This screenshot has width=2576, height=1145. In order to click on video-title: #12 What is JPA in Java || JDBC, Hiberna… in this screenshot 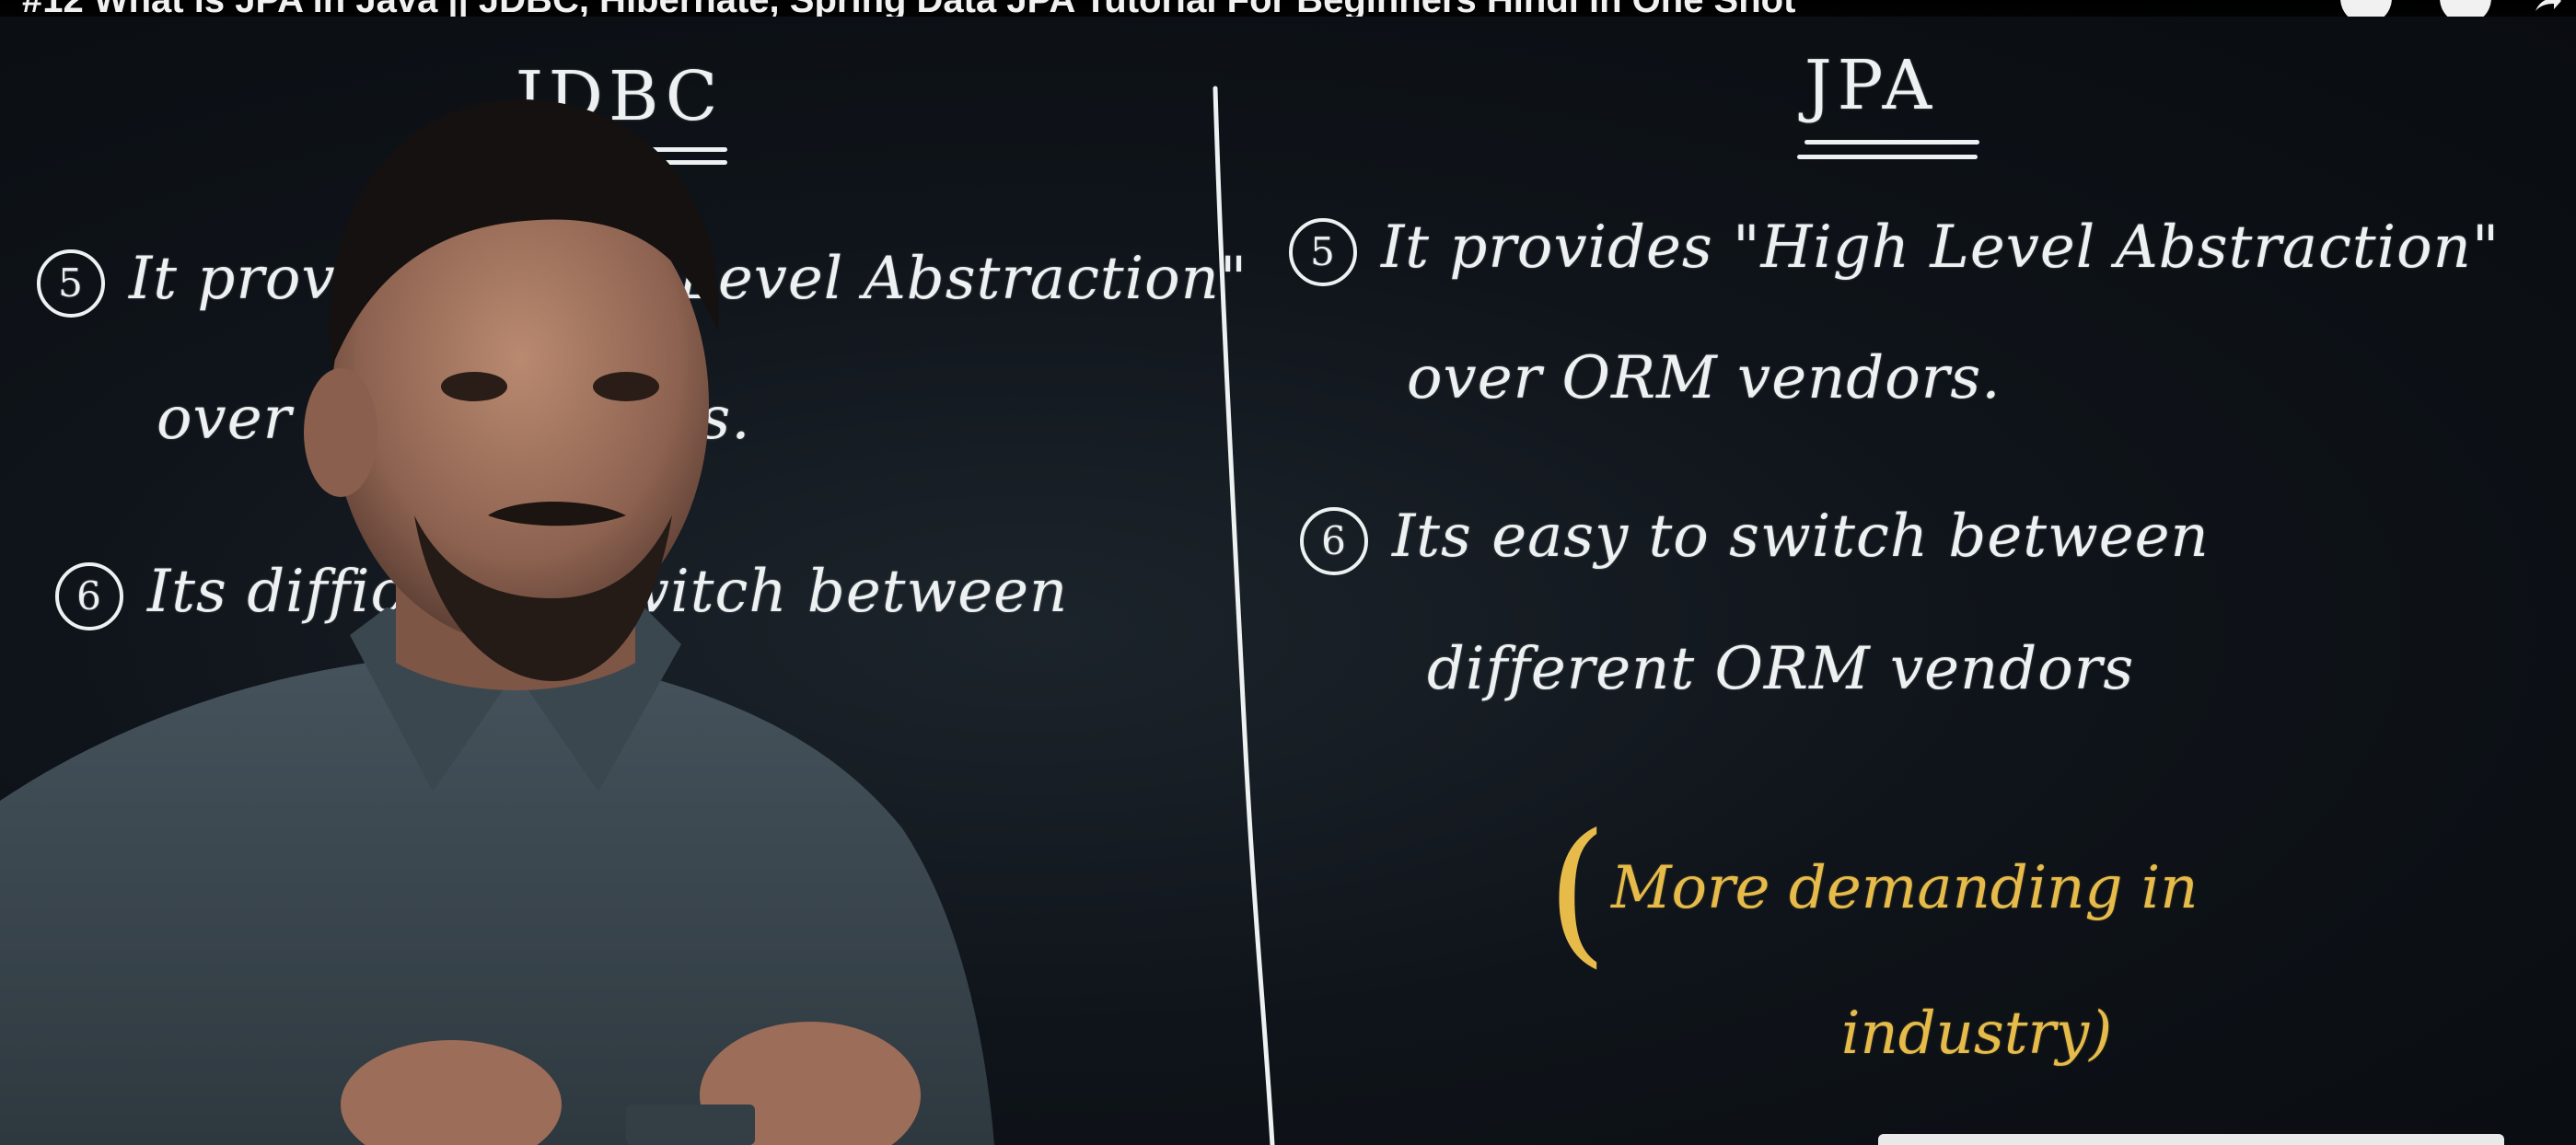, I will do `click(908, 8)`.